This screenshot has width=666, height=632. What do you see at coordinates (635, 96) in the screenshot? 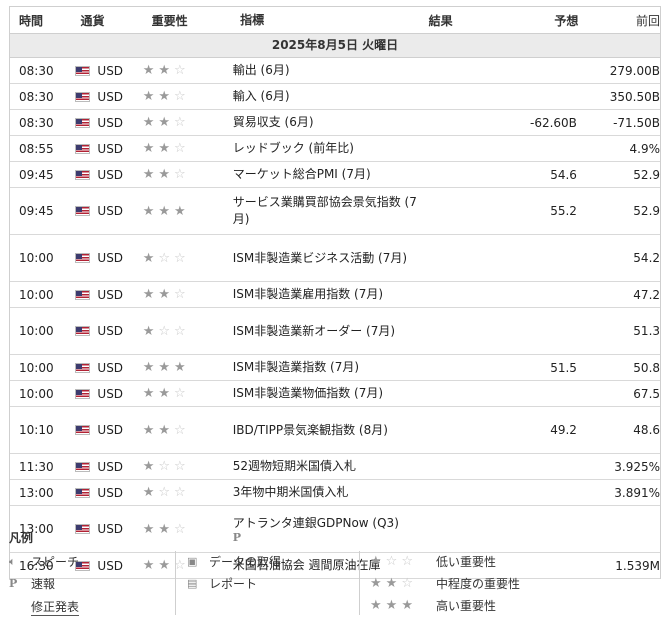
I see `row-previous: 350.50B` at bounding box center [635, 96].